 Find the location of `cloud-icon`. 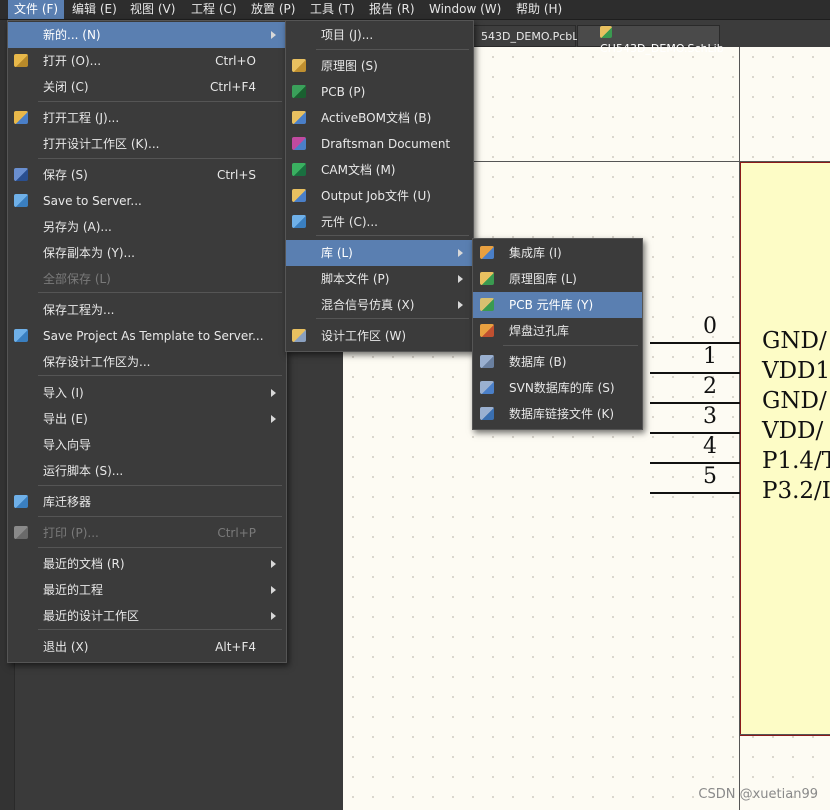

cloud-icon is located at coordinates (21, 501).